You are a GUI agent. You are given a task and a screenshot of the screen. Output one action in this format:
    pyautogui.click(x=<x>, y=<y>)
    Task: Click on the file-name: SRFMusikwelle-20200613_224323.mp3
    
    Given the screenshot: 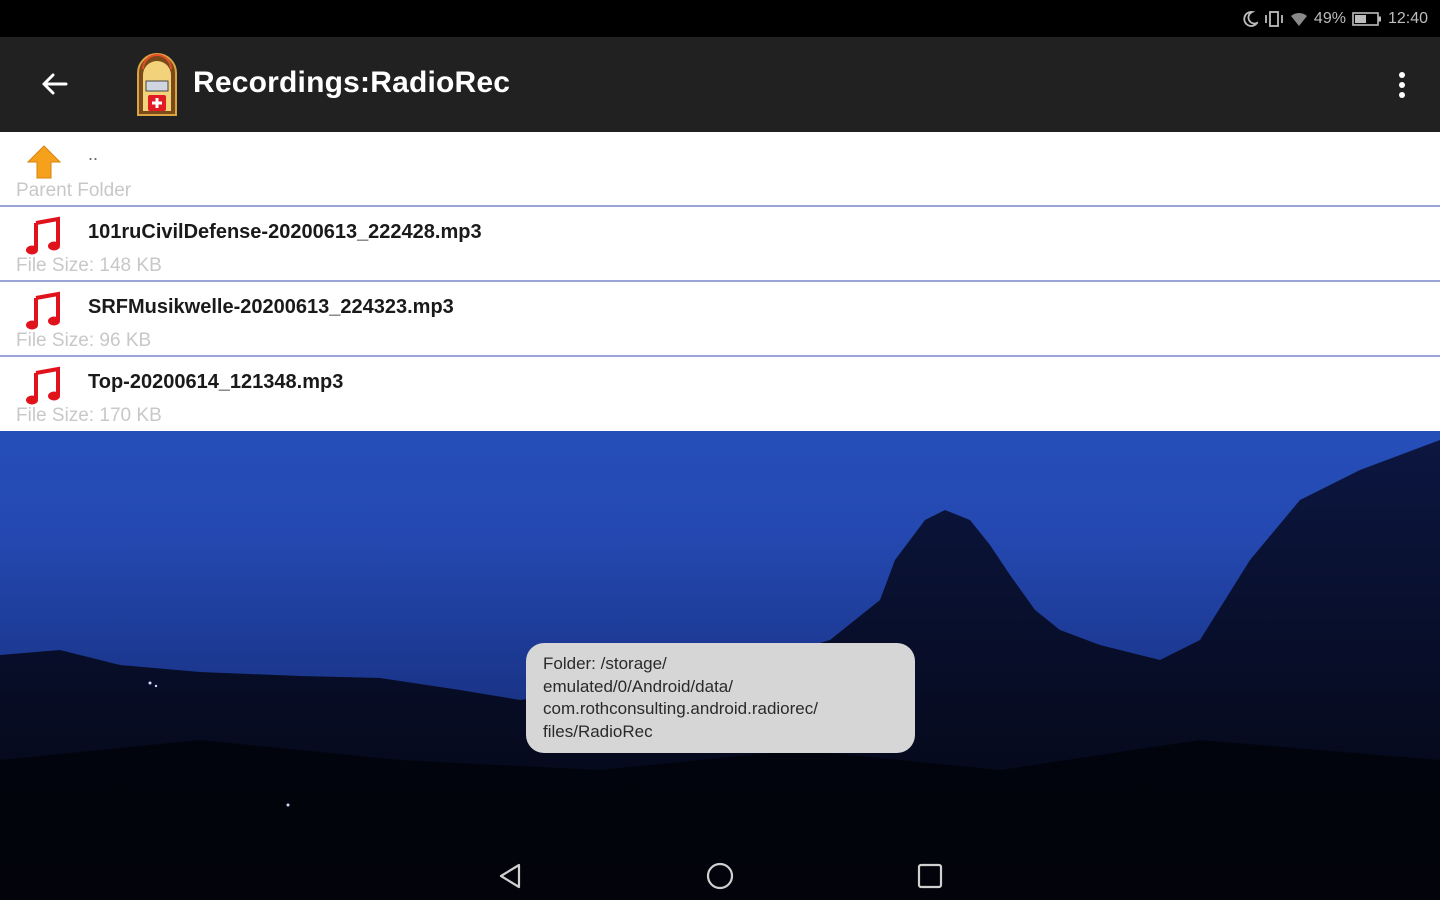 What is the action you would take?
    pyautogui.click(x=271, y=307)
    